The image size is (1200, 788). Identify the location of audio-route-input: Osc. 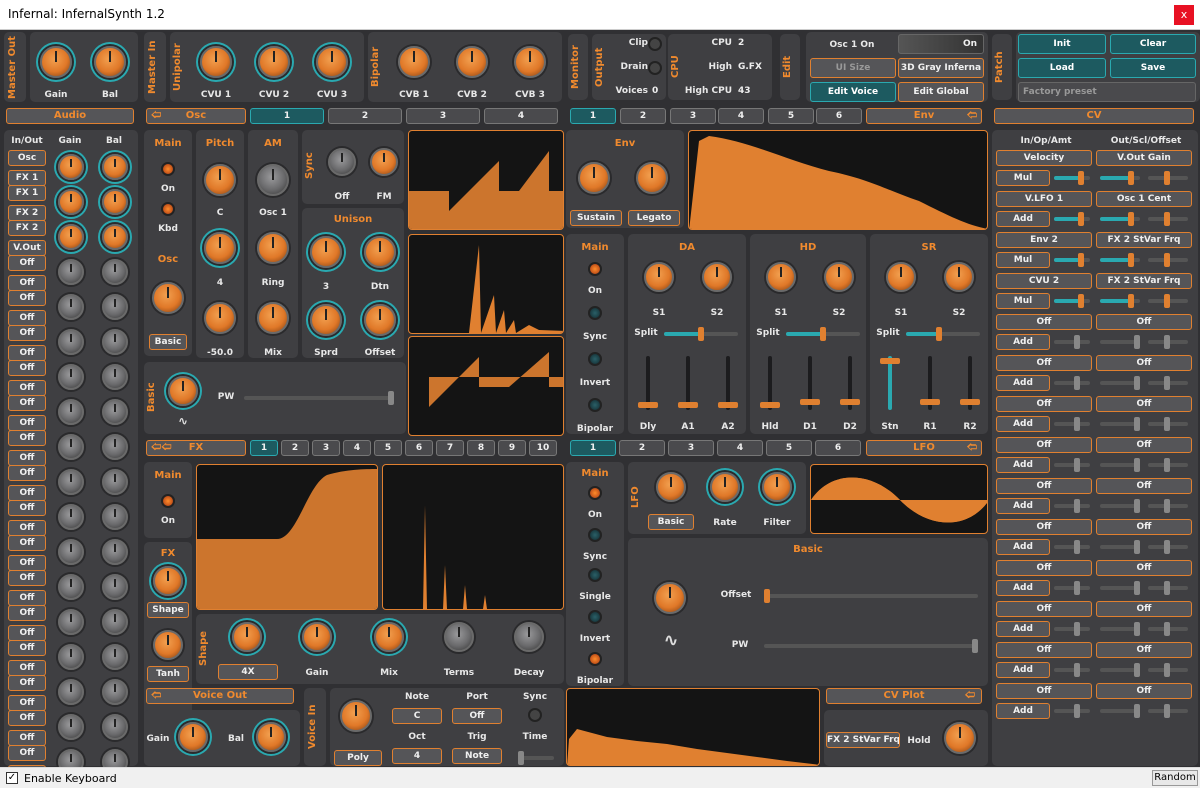
(27, 158).